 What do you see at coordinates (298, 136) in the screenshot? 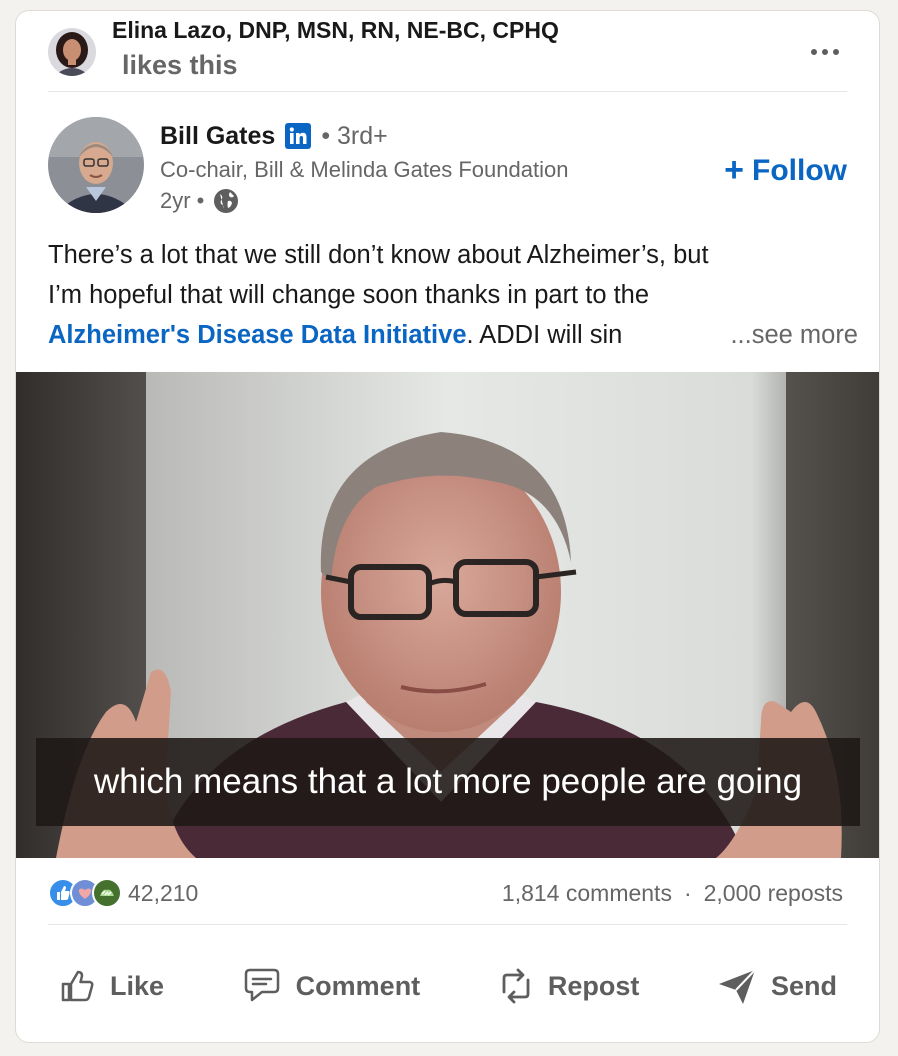
I see `linkedin-icon` at bounding box center [298, 136].